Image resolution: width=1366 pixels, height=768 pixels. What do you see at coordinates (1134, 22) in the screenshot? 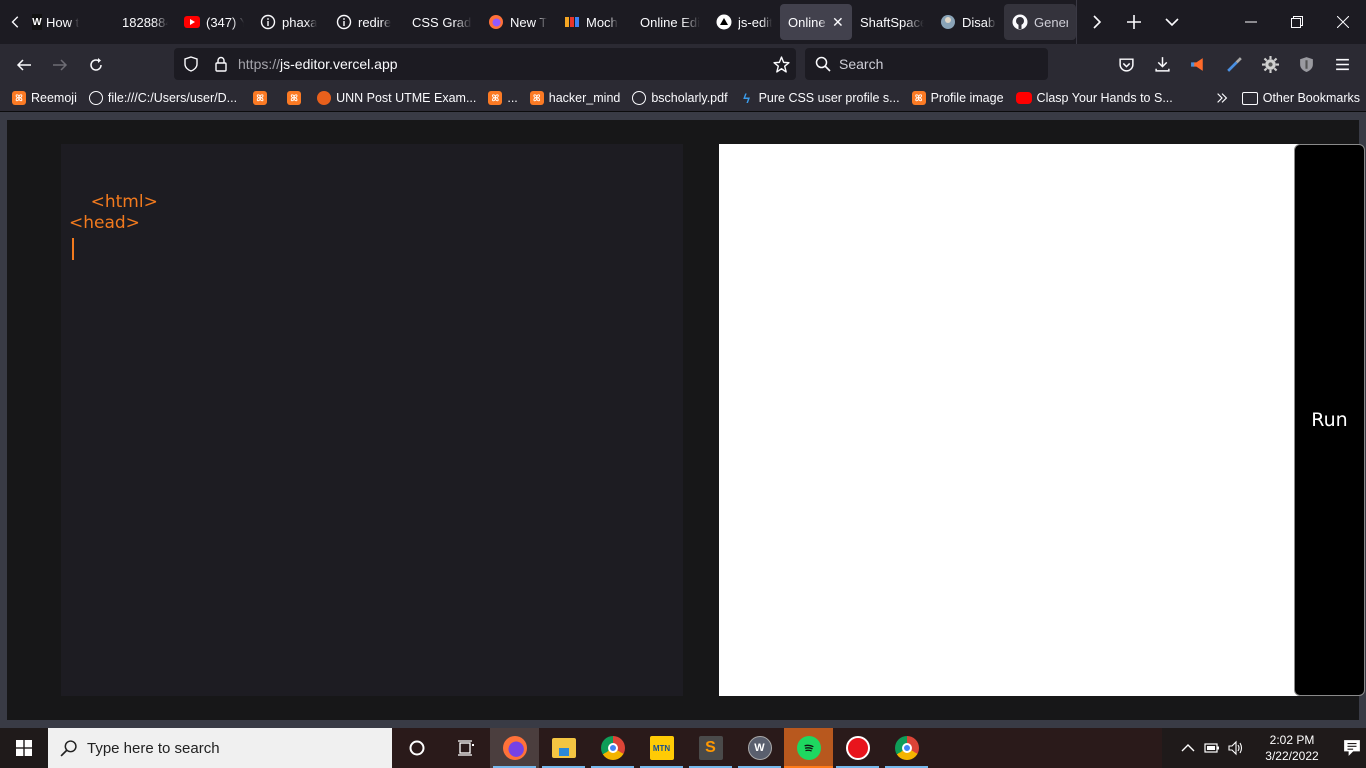
I see `new-tab-button` at bounding box center [1134, 22].